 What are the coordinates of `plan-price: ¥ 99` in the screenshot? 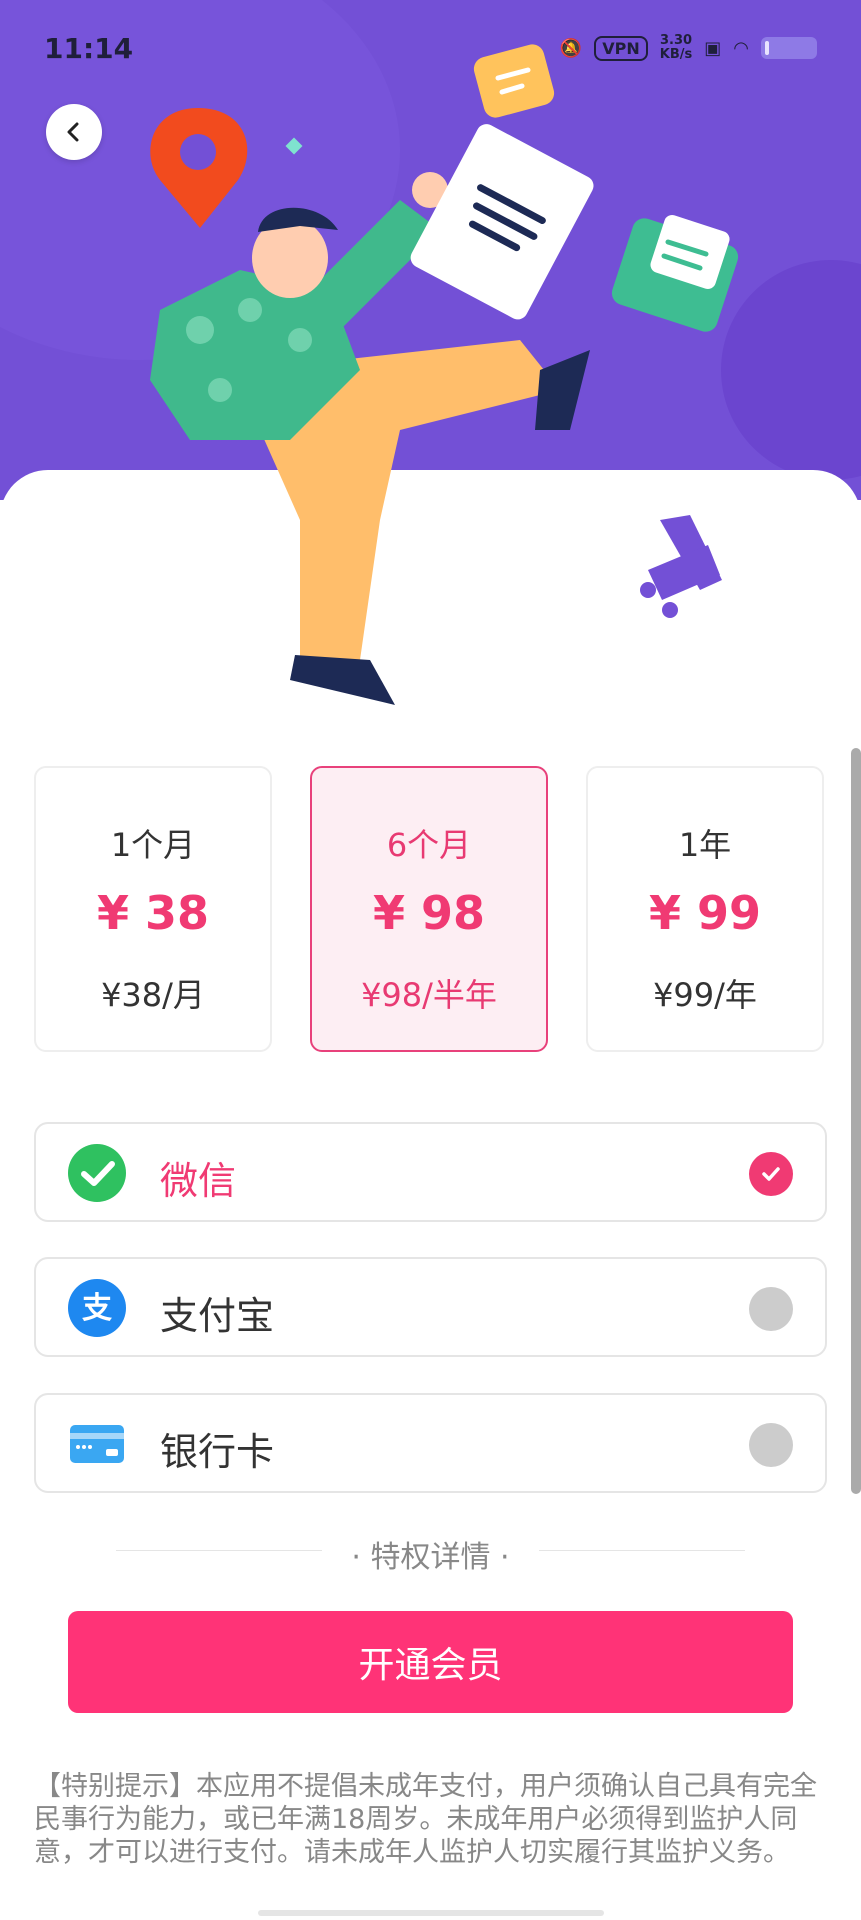 It's located at (705, 913).